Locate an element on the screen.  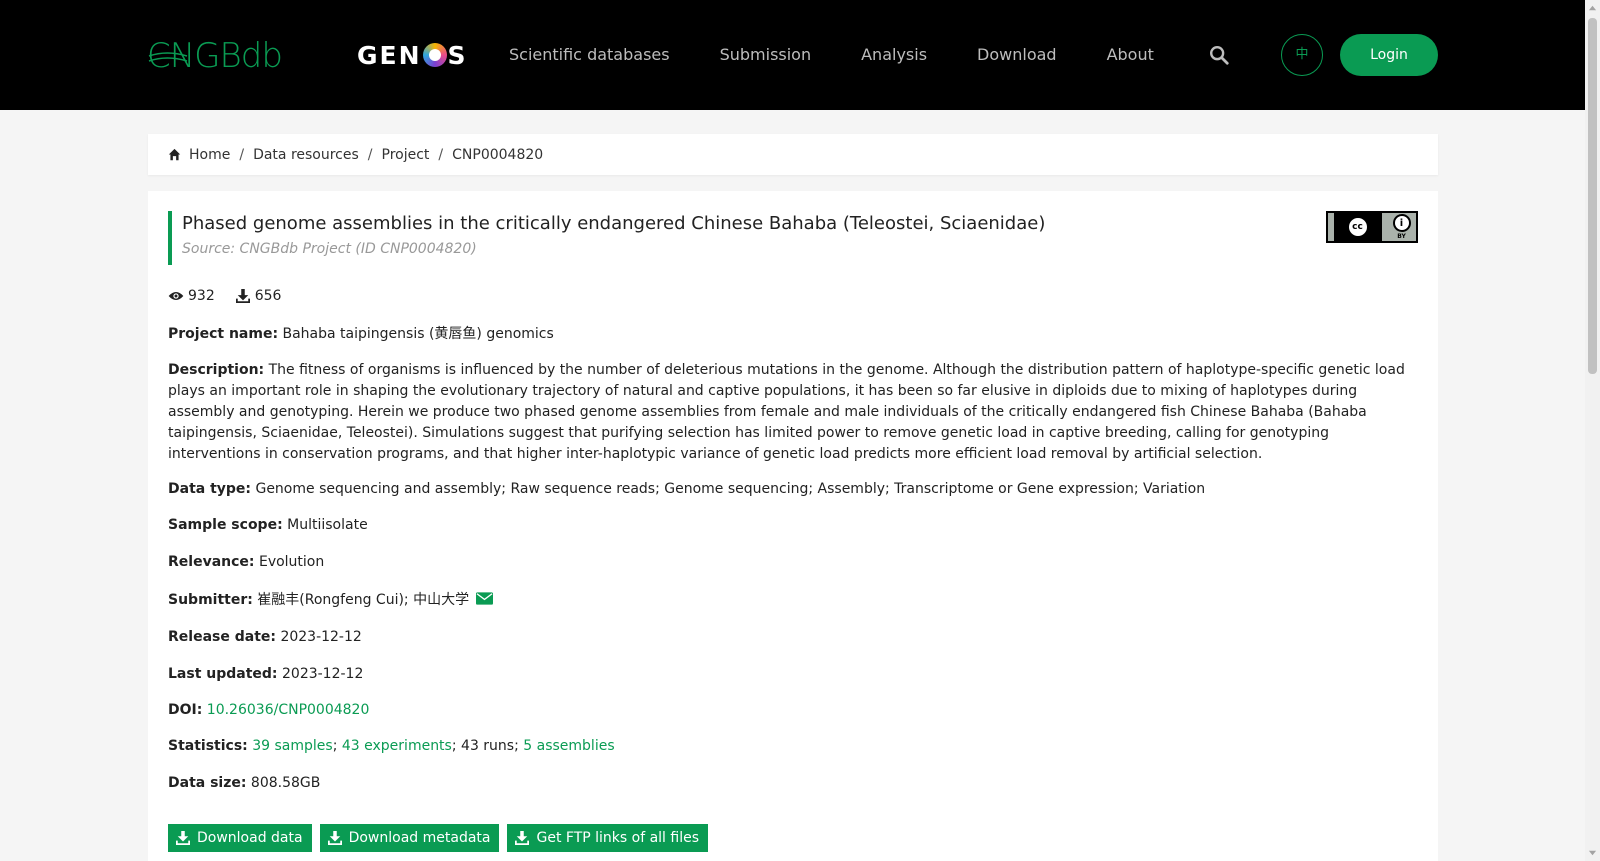
field-value: Evolution is located at coordinates (291, 562).